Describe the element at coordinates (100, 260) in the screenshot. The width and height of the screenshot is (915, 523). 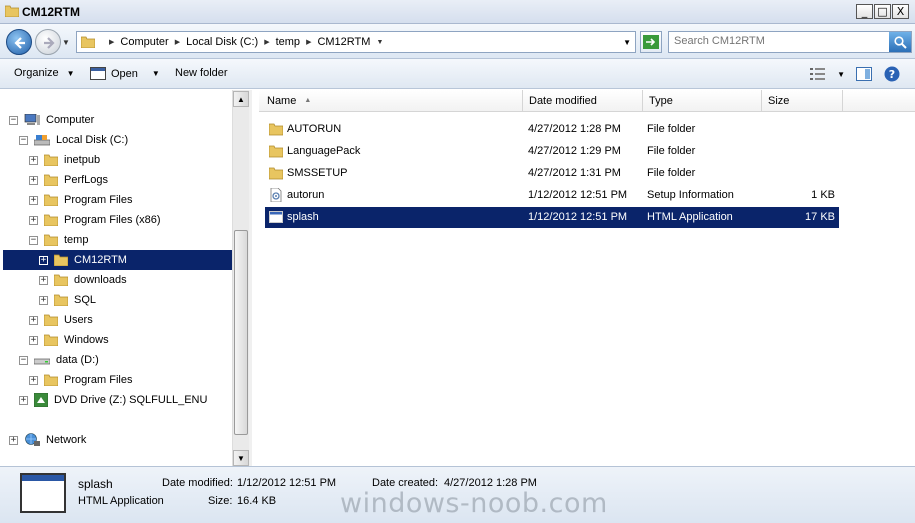
I see `tree-label: CM12RTM` at that location.